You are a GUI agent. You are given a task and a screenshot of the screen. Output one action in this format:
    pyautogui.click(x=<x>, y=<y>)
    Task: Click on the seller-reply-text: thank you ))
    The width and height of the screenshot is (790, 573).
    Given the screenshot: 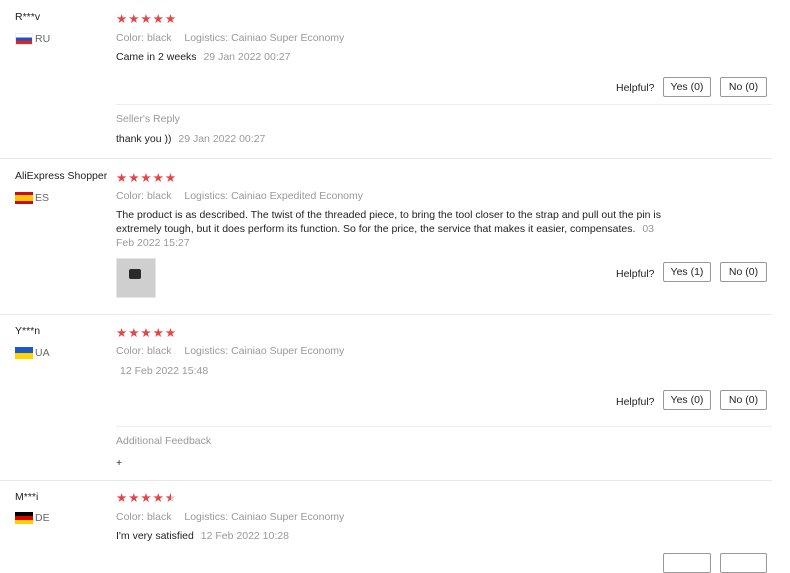 What is the action you would take?
    pyautogui.click(x=144, y=139)
    